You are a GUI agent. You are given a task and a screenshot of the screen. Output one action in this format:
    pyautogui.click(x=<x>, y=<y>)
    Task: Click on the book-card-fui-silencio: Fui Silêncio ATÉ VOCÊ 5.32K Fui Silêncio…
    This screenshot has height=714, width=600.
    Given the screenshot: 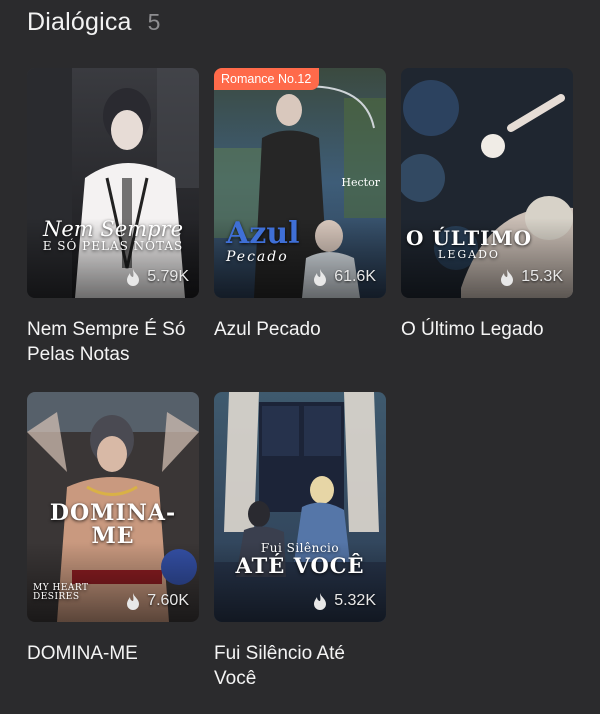 What is the action you would take?
    pyautogui.click(x=300, y=541)
    